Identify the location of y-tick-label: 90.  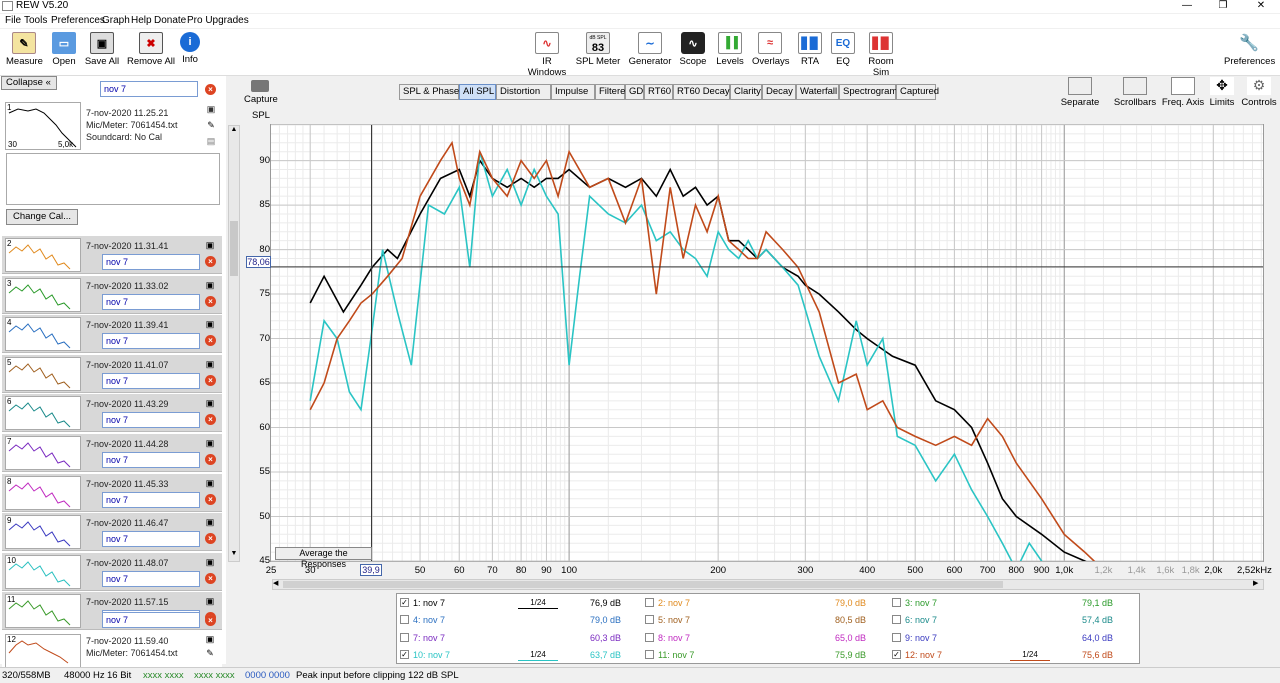
(264, 160).